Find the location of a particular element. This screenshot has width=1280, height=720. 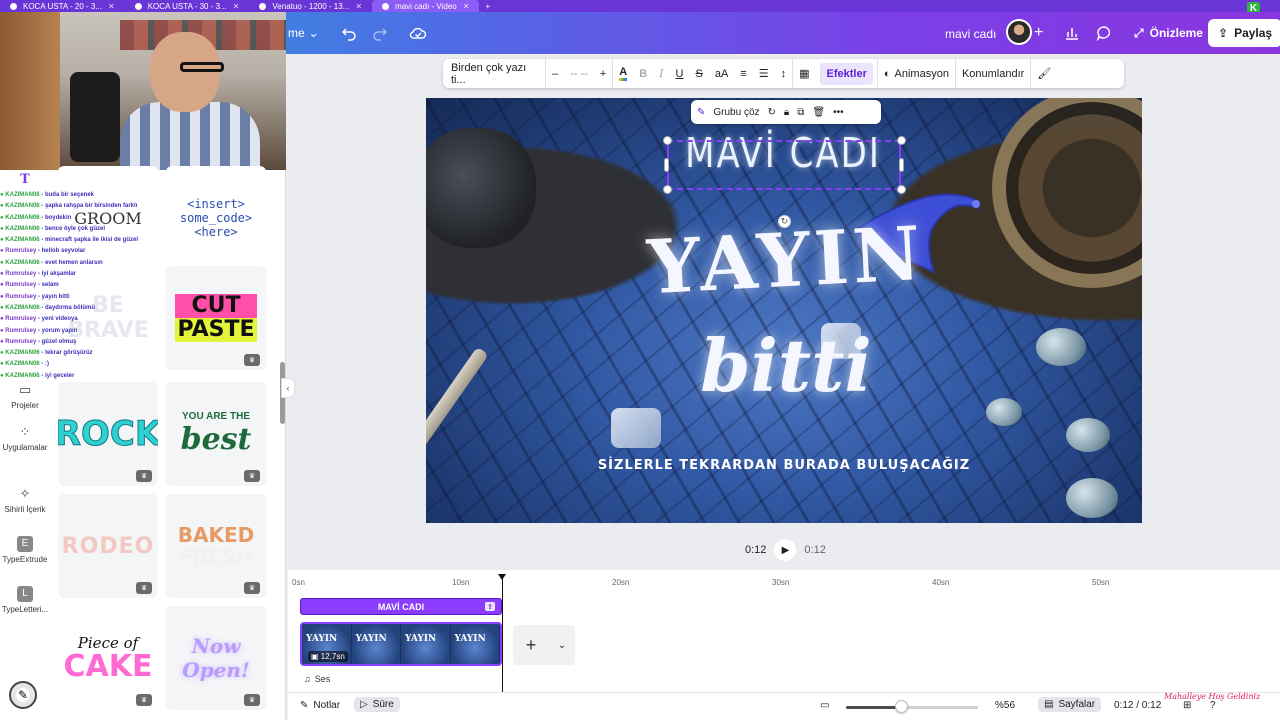

animation-button: ◐ Animasyon is located at coordinates (915, 73).